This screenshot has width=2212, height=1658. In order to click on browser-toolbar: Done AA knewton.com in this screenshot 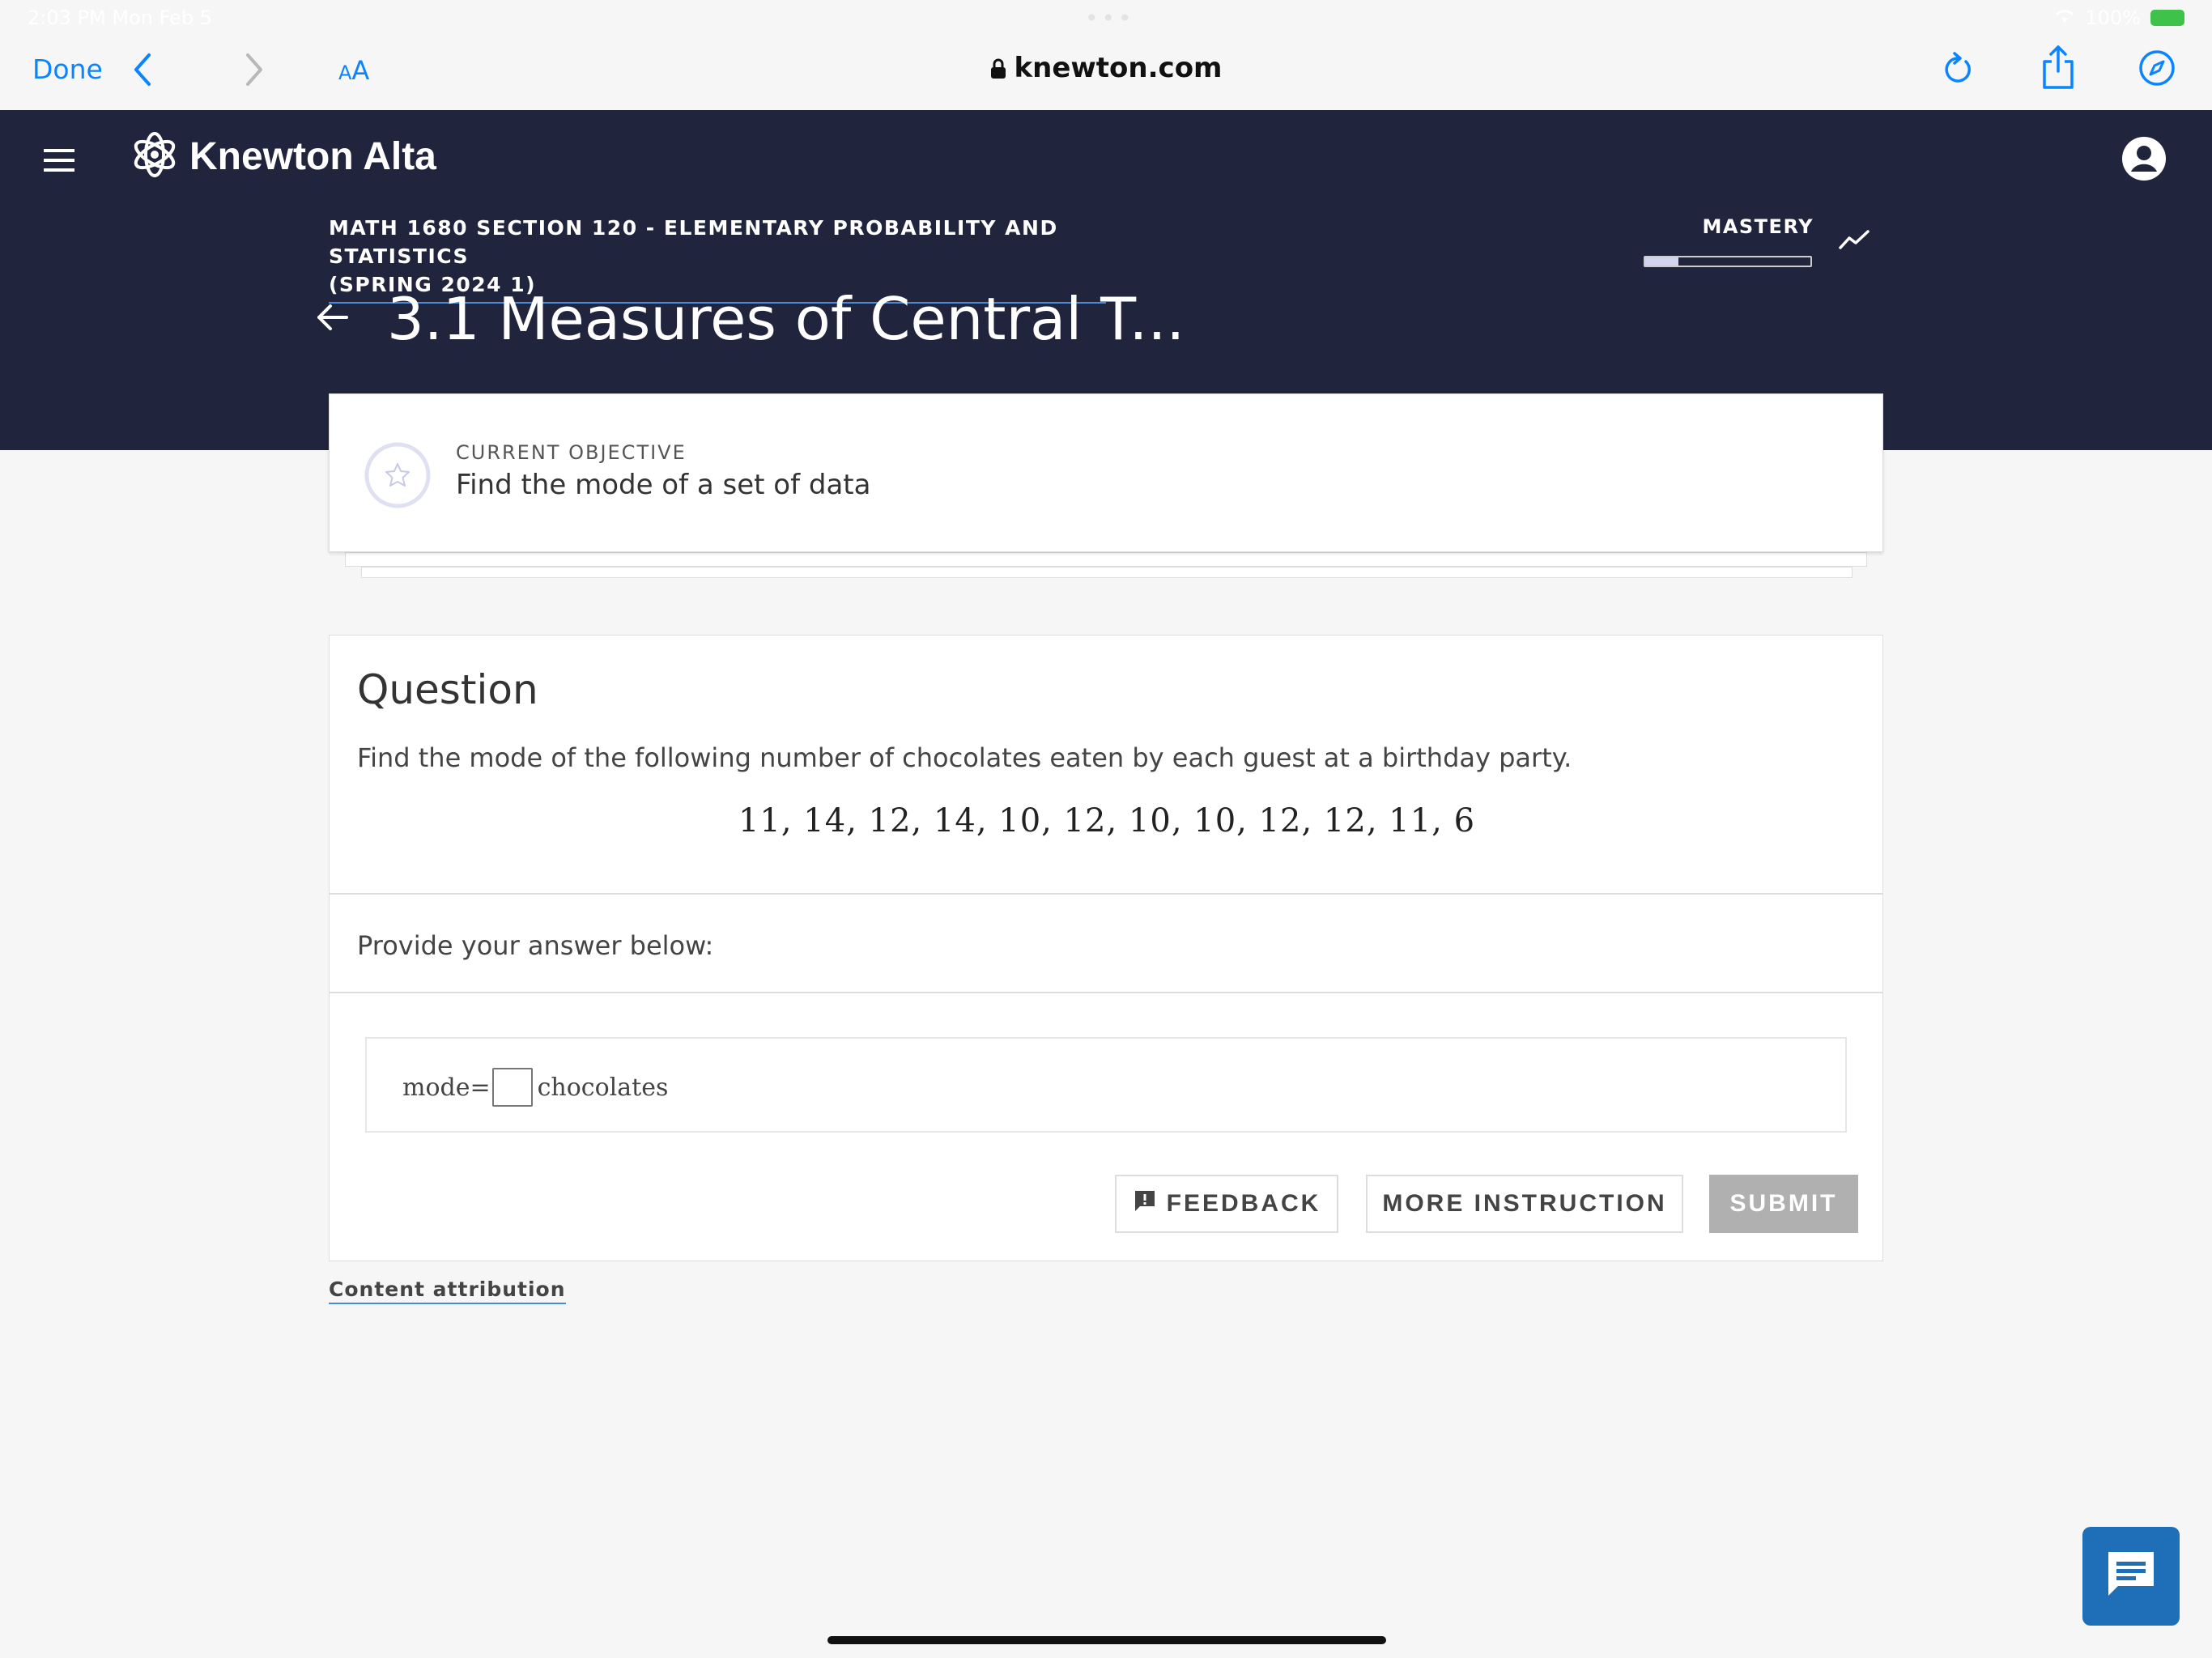, I will do `click(1106, 73)`.